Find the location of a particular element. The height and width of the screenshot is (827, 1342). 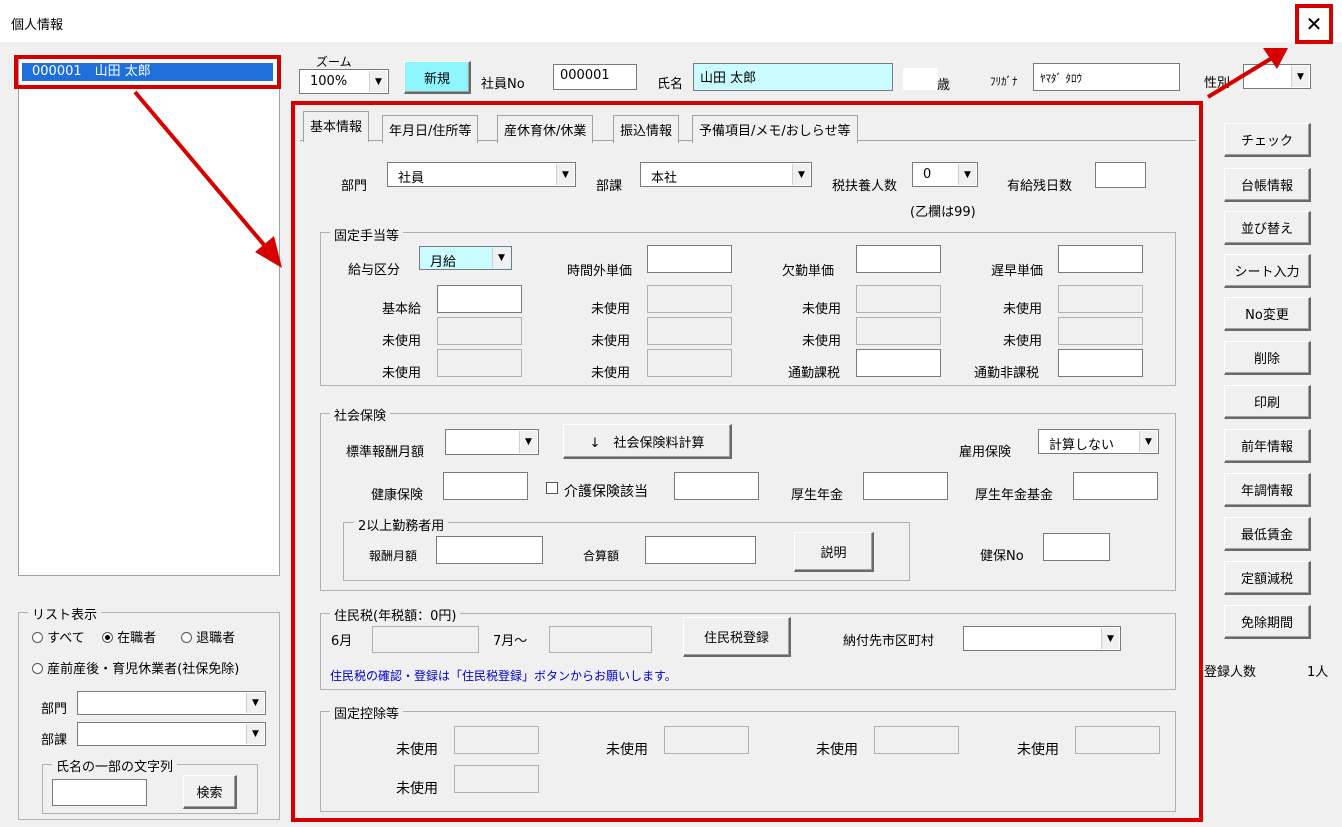

window-title: 個人情報 is located at coordinates (37, 25).